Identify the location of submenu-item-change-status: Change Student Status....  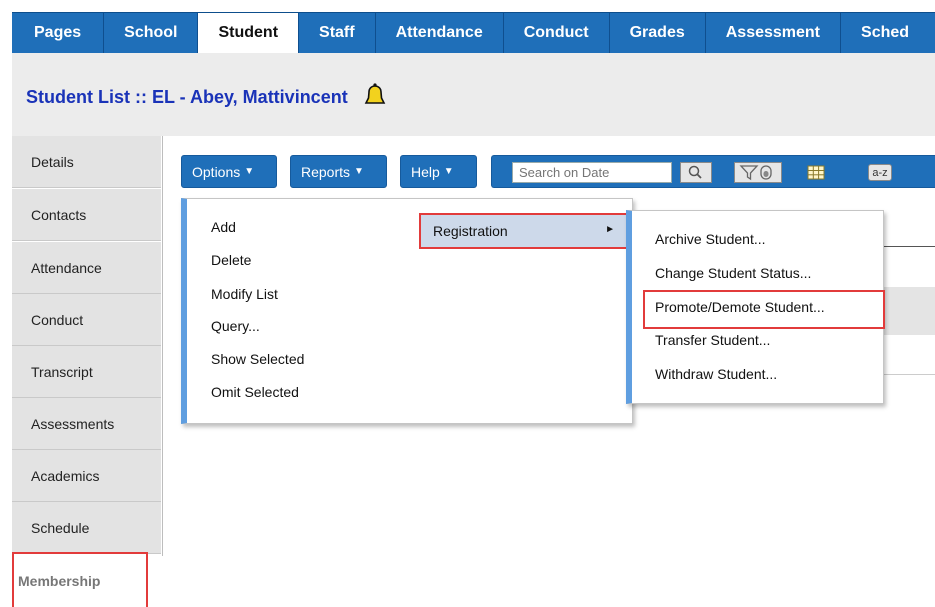
(733, 273).